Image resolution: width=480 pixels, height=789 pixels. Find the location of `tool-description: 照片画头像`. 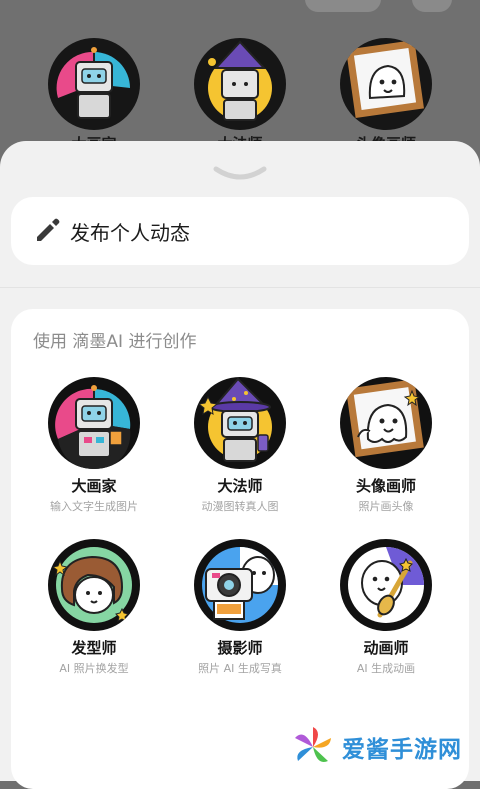

tool-description: 照片画头像 is located at coordinates (386, 506).